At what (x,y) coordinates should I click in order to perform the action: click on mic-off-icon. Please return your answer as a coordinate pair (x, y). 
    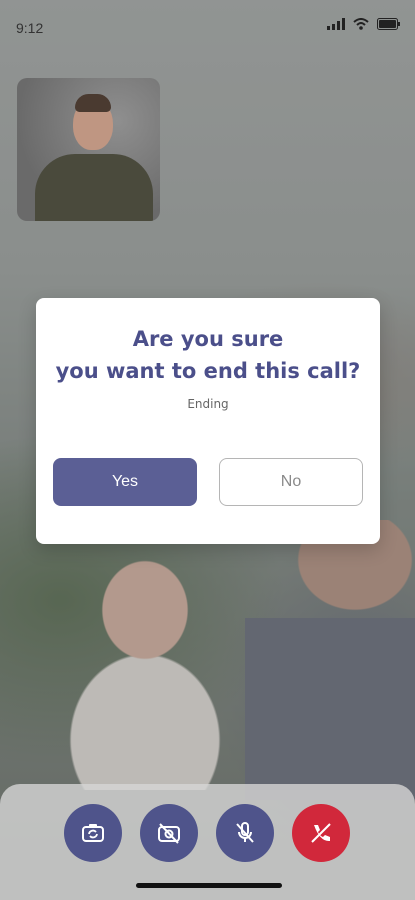
    Looking at the image, I should click on (245, 832).